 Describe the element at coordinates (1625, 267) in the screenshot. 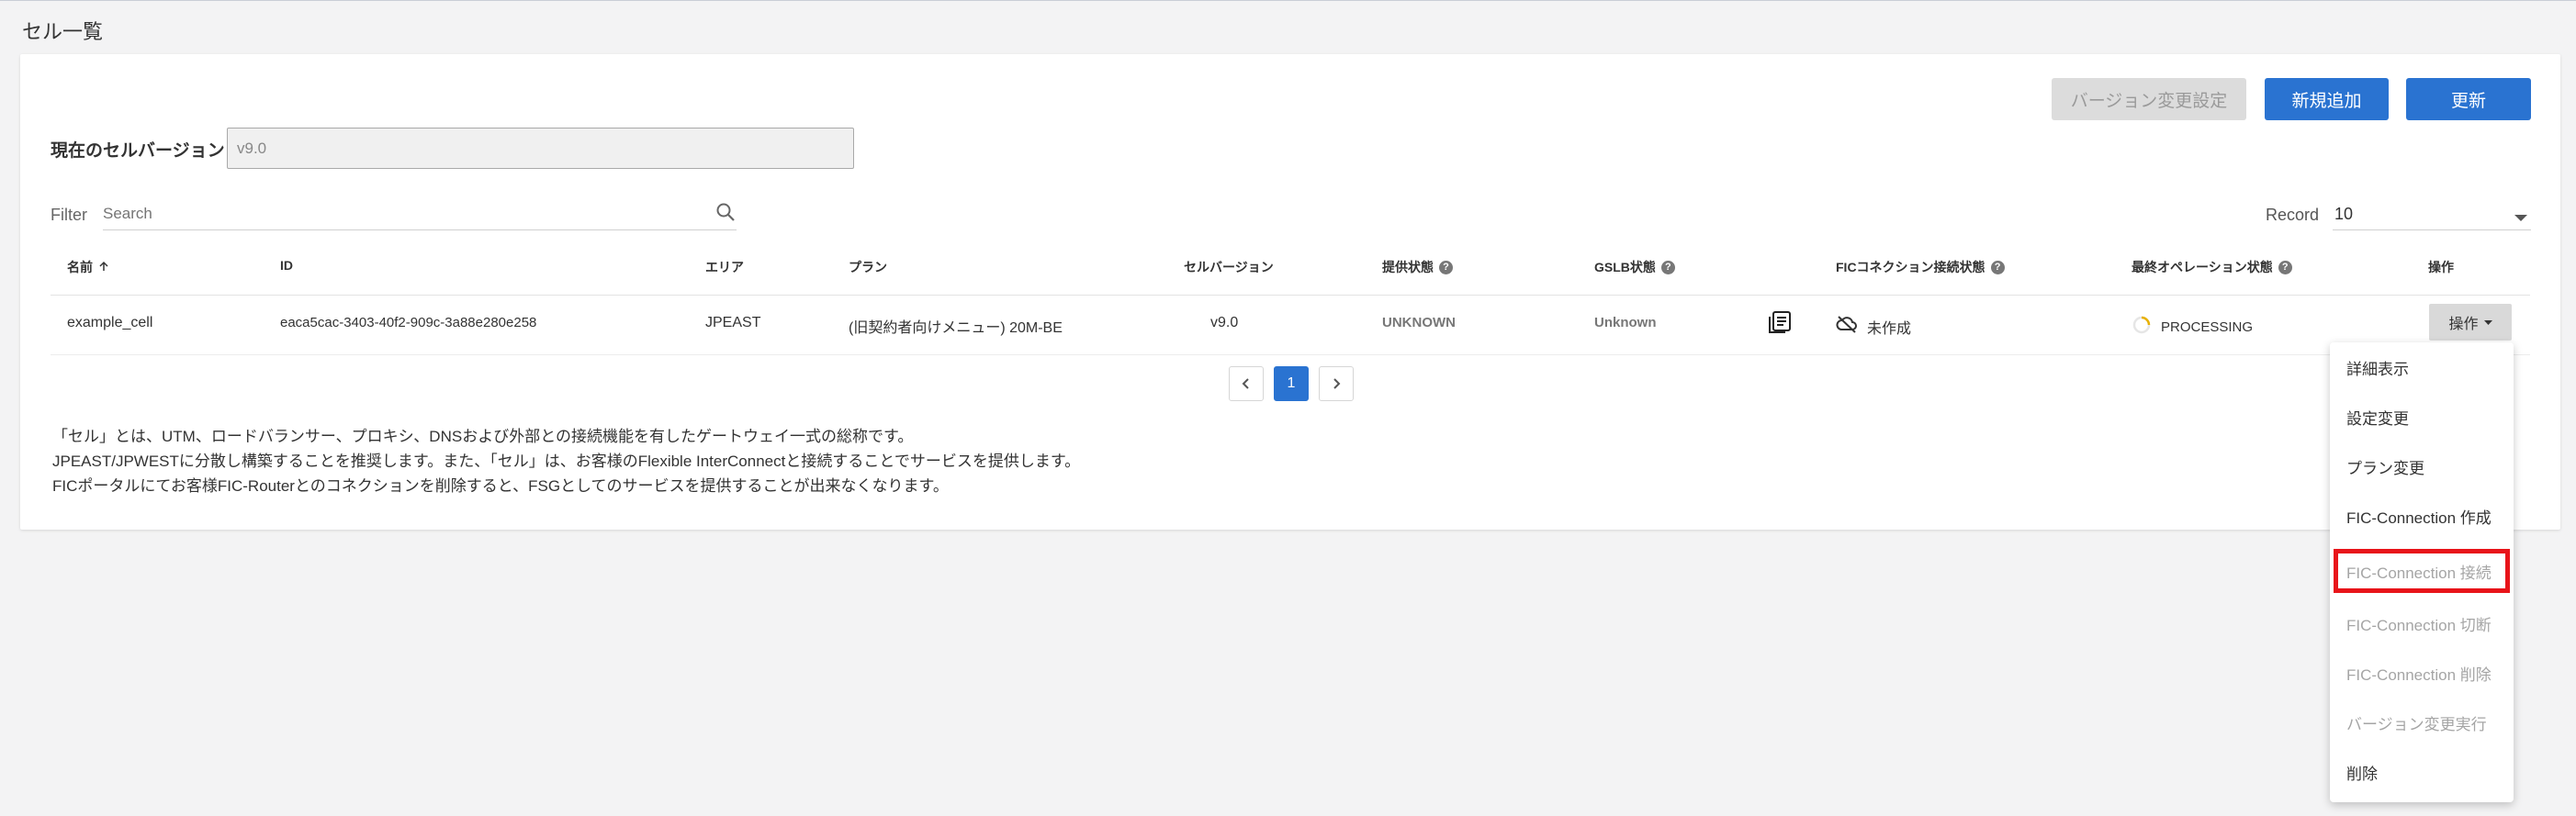

I see `gslb-status-label: GSLB状態` at that location.